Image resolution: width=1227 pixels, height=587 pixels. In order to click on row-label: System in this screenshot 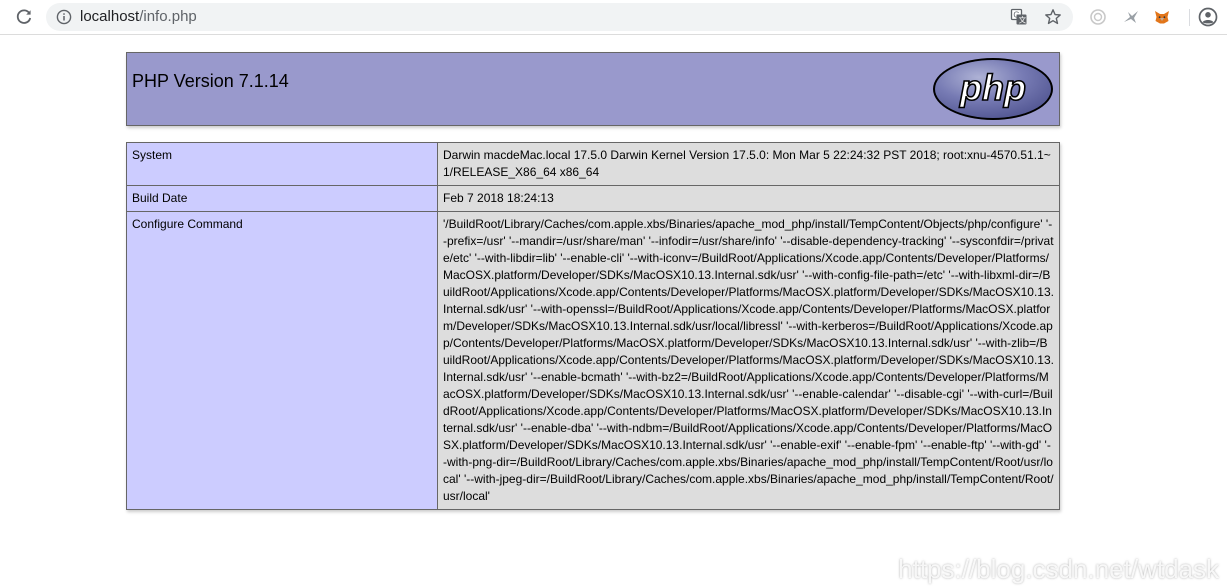, I will do `click(282, 164)`.